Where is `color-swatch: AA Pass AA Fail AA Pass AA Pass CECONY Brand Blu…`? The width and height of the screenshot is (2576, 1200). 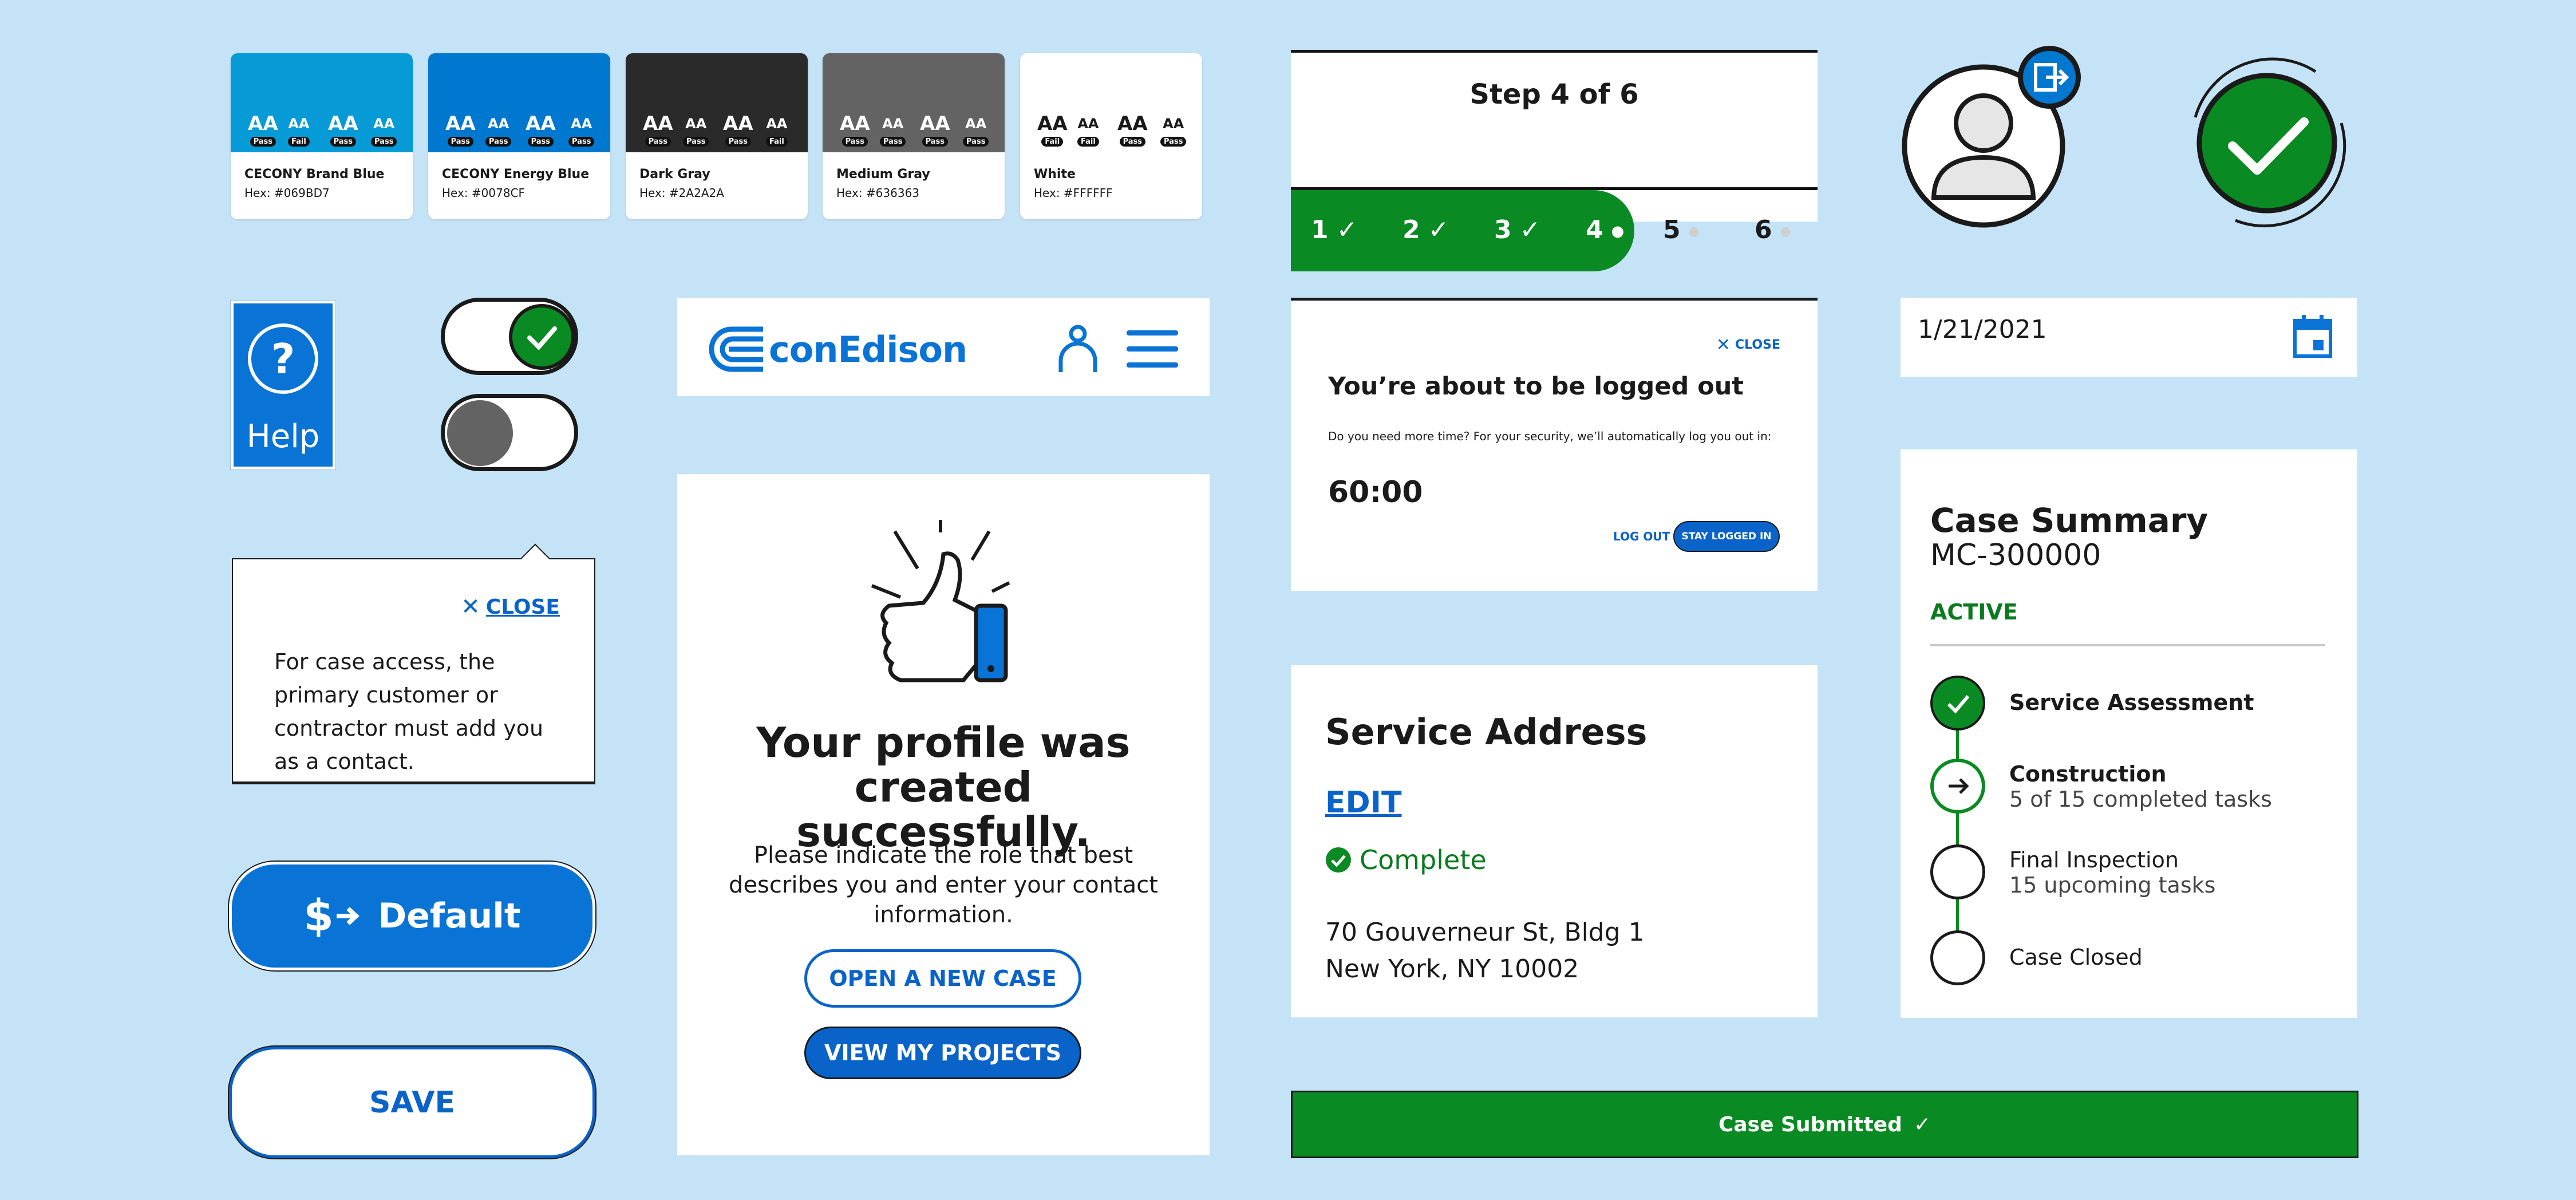
color-swatch: AA Pass AA Fail AA Pass AA Pass CECONY Brand Blu… is located at coordinates (322, 136).